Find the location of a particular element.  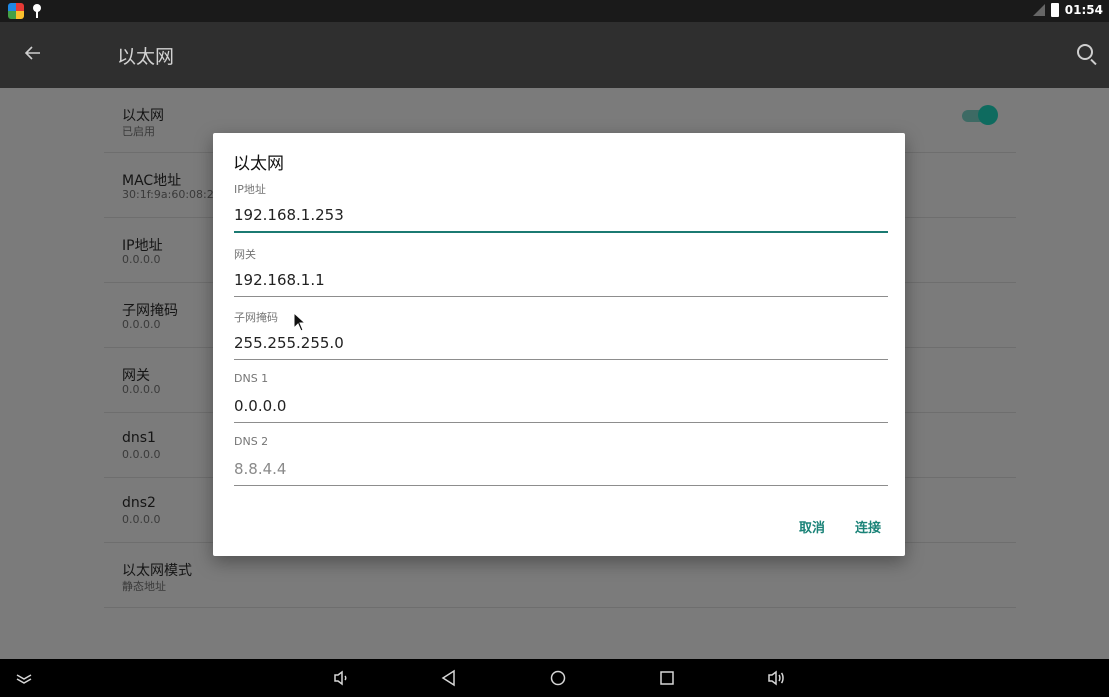

back-icon is located at coordinates (449, 678).